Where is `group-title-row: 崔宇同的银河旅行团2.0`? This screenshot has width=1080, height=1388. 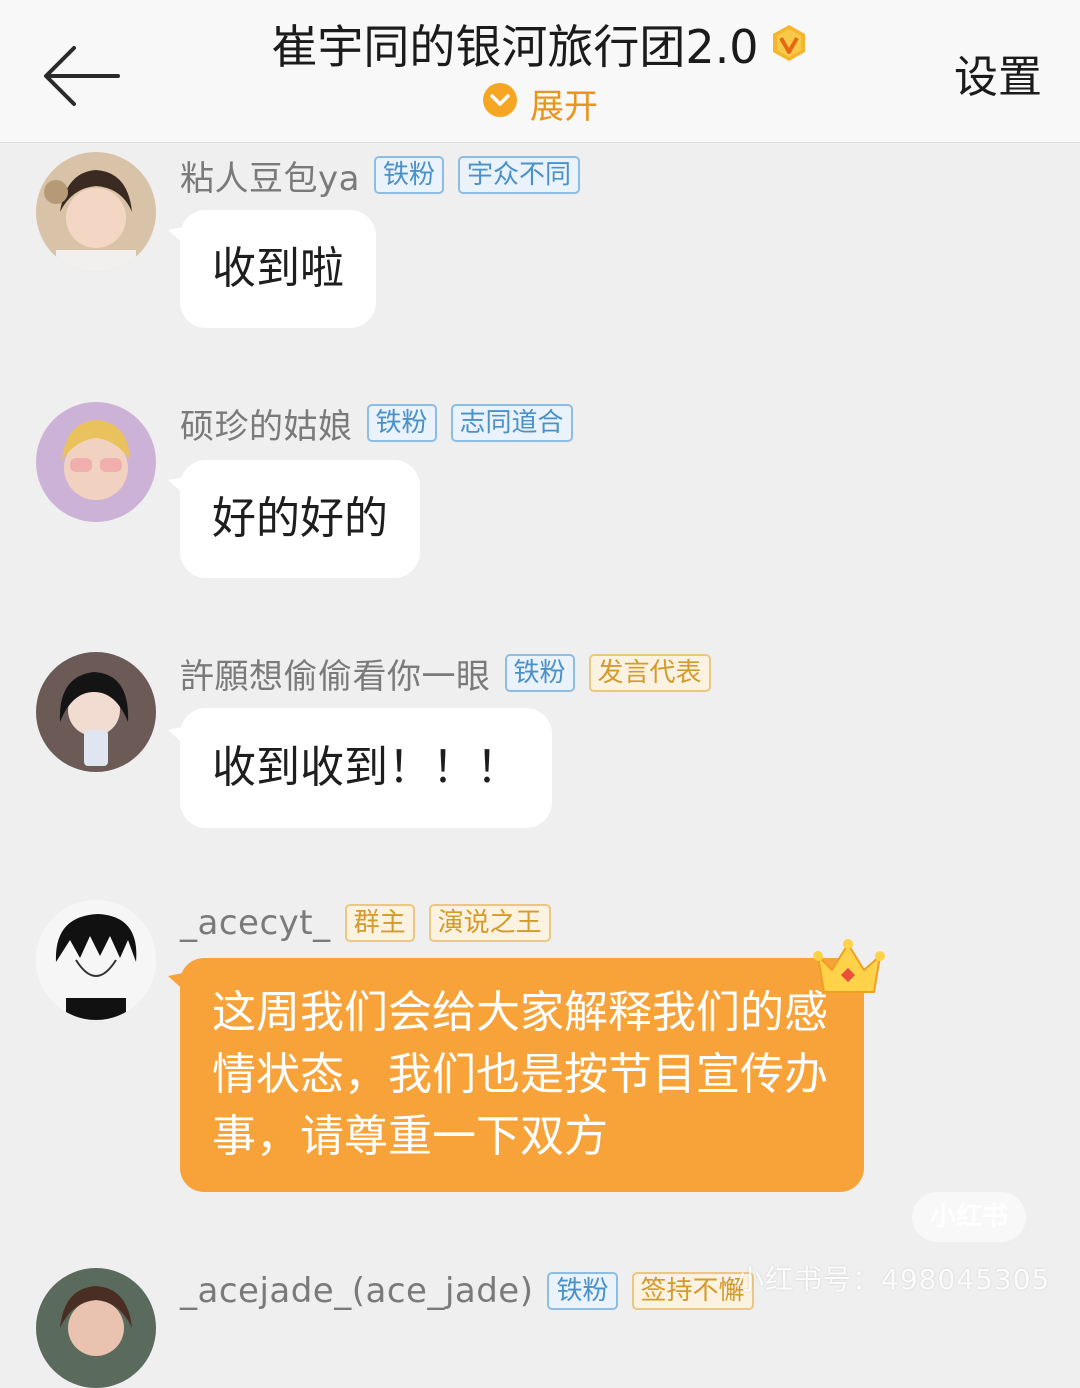 group-title-row: 崔宇同的银河旅行团2.0 is located at coordinates (540, 47).